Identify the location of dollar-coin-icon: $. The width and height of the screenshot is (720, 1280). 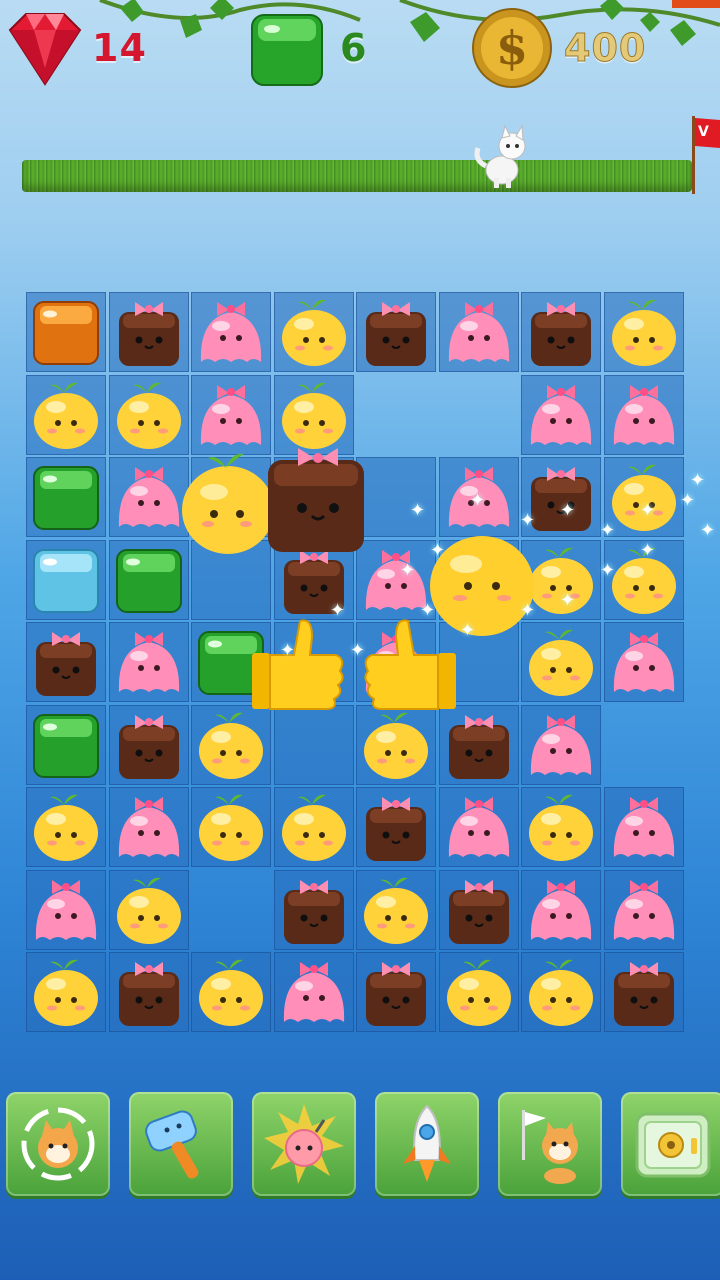
(512, 48).